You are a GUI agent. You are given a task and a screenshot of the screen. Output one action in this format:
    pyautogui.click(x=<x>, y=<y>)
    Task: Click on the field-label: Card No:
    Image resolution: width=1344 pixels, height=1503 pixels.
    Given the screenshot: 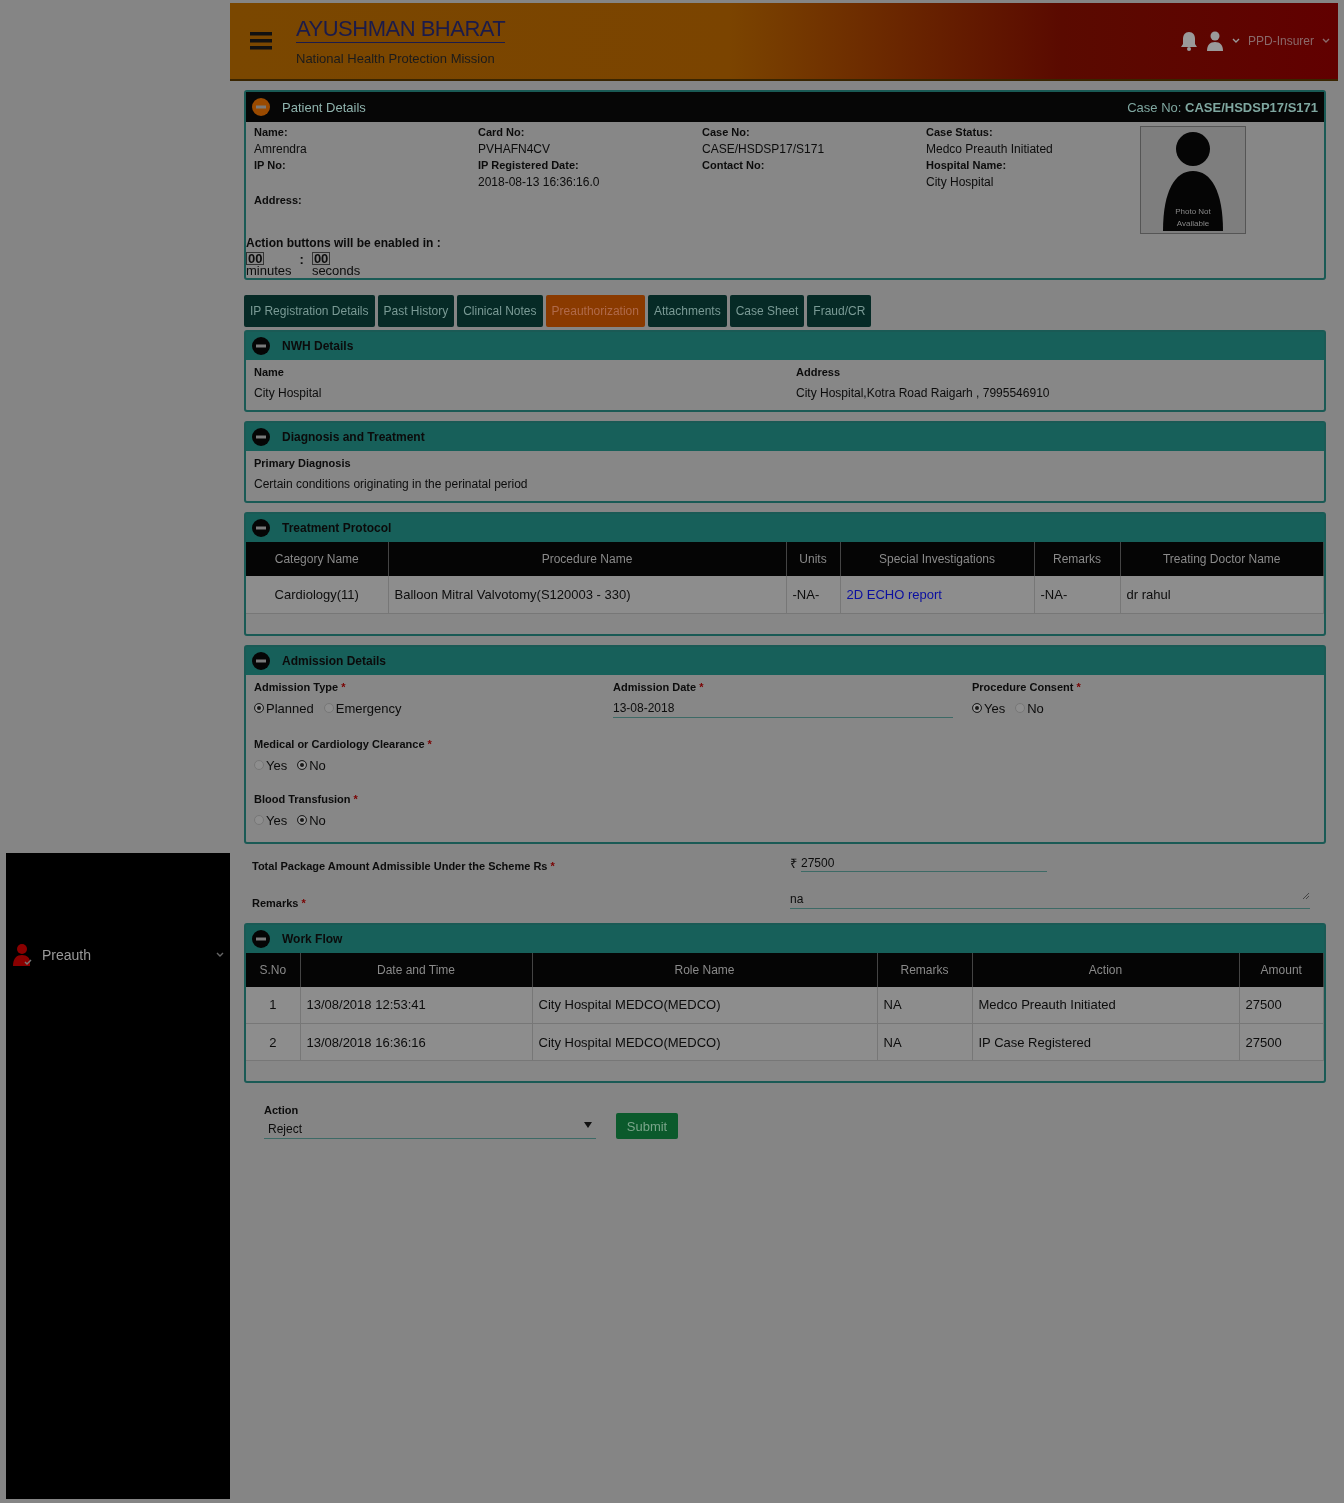 What is the action you would take?
    pyautogui.click(x=502, y=132)
    